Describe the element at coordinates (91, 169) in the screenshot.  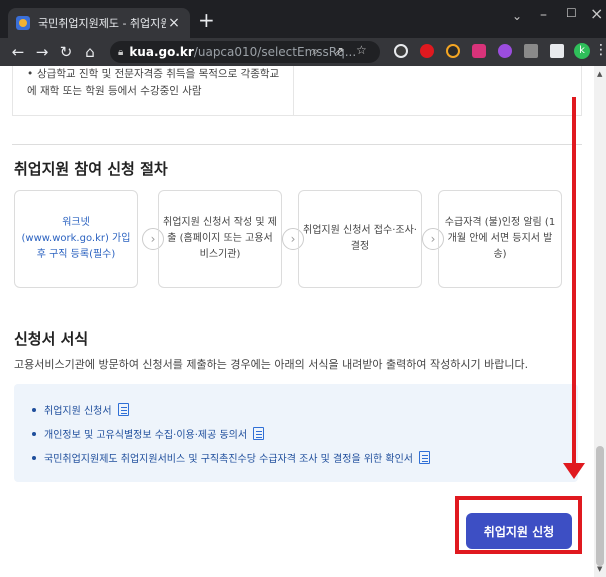
I see `procedure-title: 취업지원 참여 신청 절차` at that location.